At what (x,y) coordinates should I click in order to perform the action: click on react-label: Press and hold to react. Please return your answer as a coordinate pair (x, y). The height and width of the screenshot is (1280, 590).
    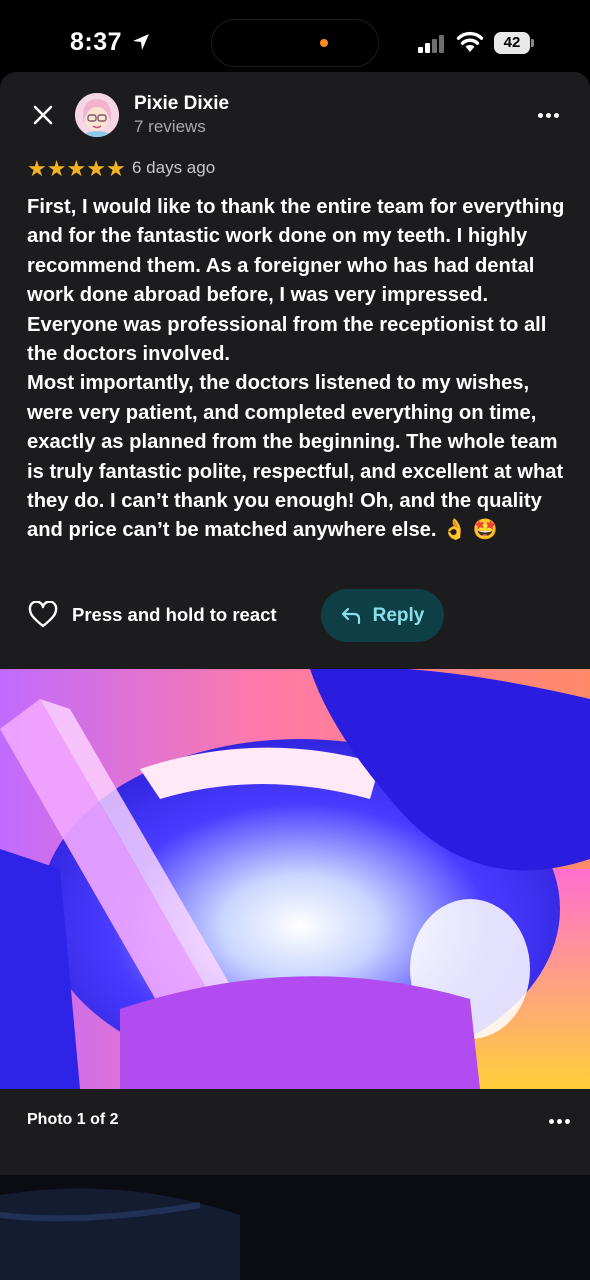
    Looking at the image, I should click on (174, 614).